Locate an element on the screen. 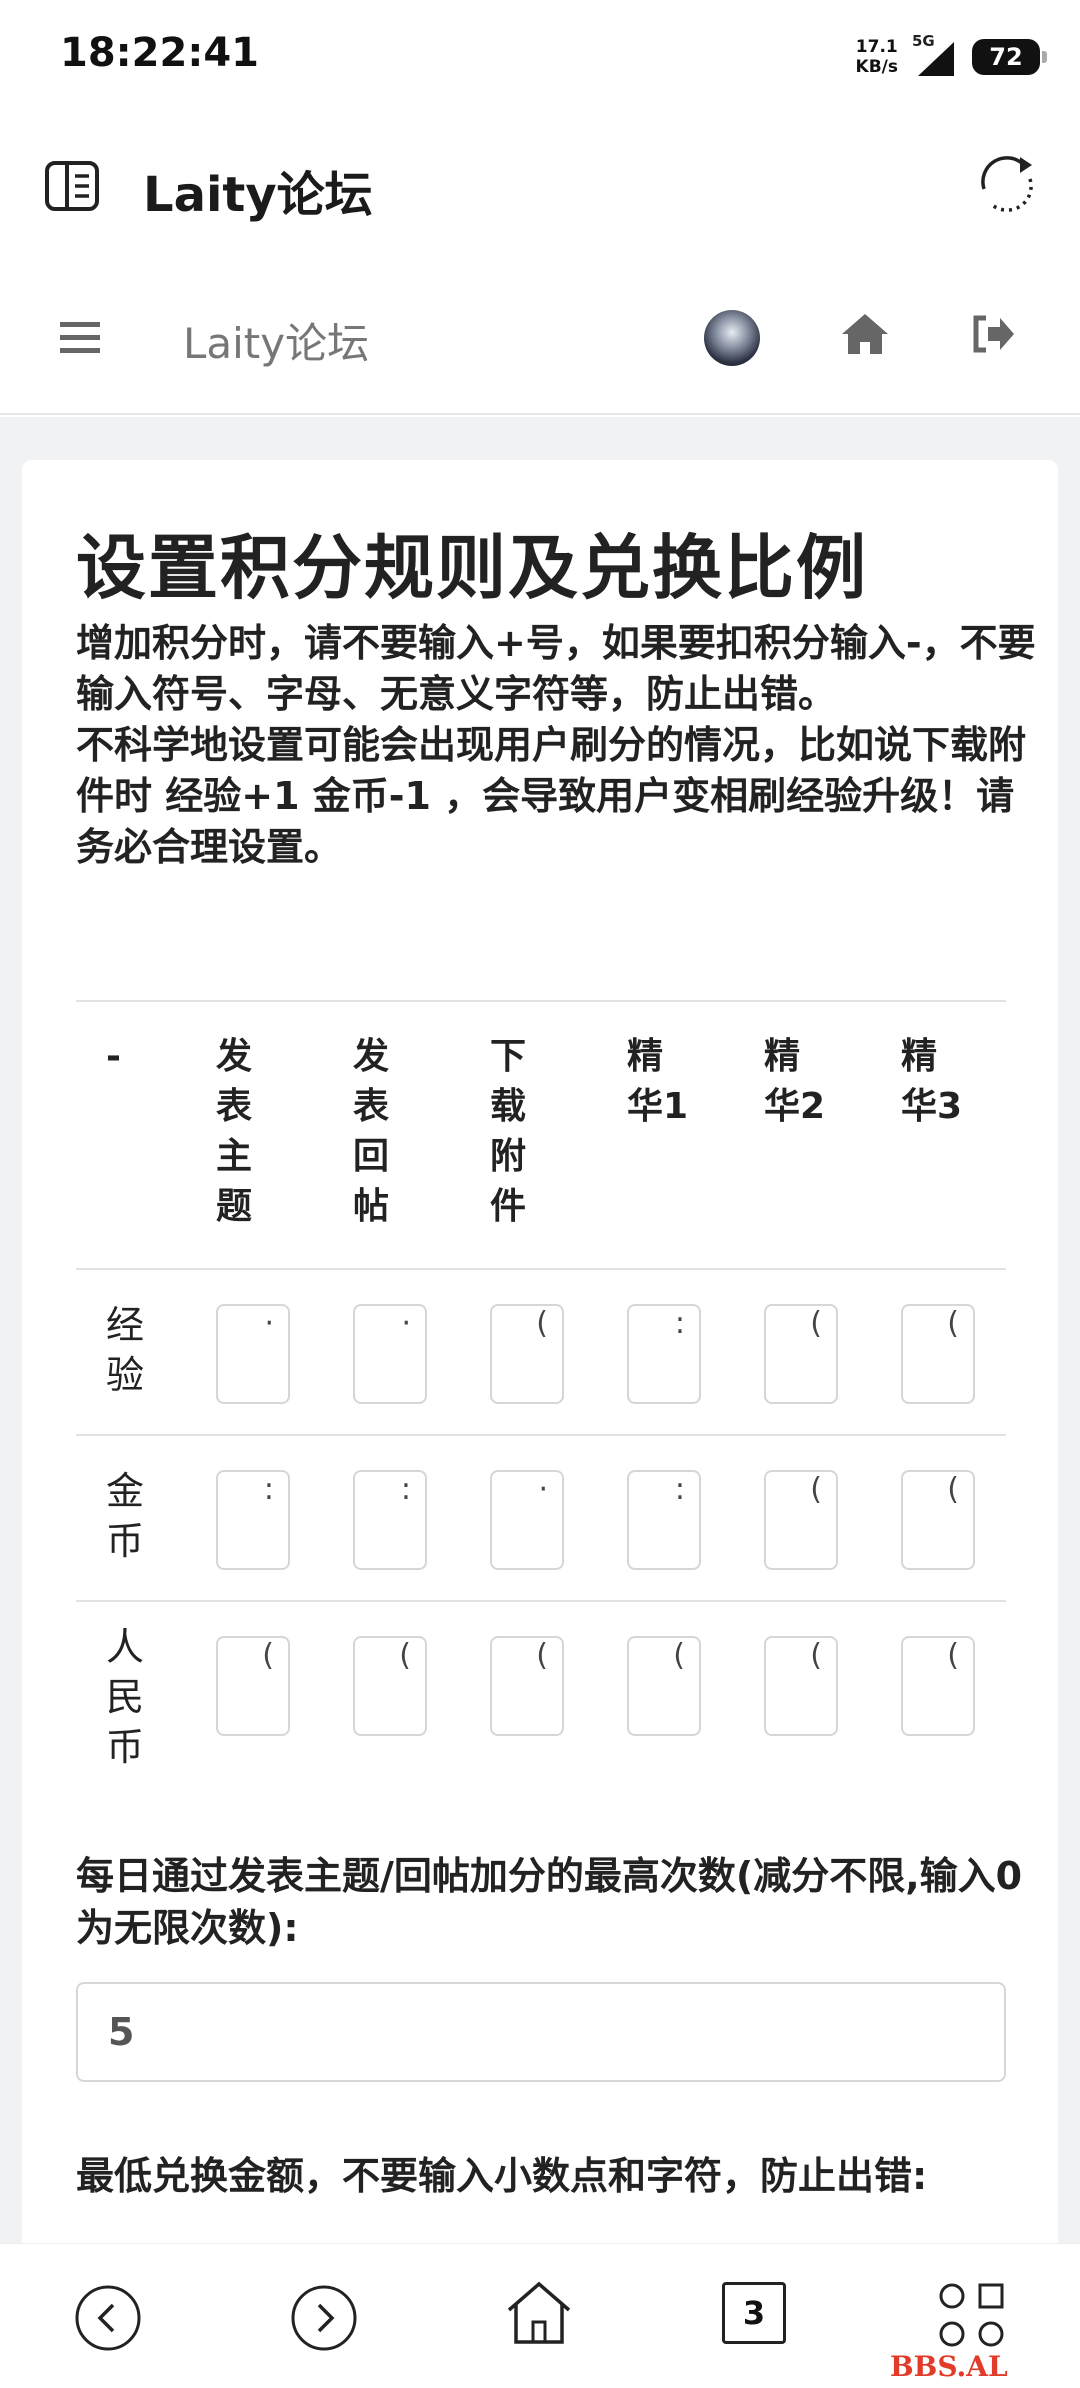 The height and width of the screenshot is (2388, 1080). net-speed: 17.1 KB/s is located at coordinates (877, 57).